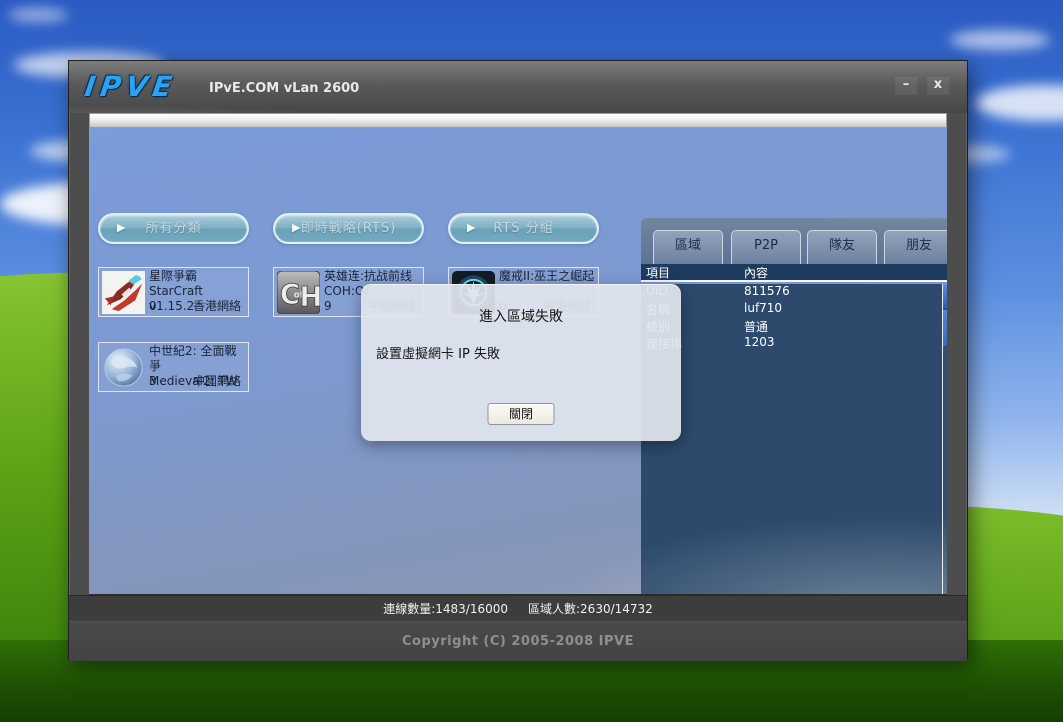 The height and width of the screenshot is (722, 1063). I want to click on category-button-rts-group: ▶ RTS 分組, so click(523, 228).